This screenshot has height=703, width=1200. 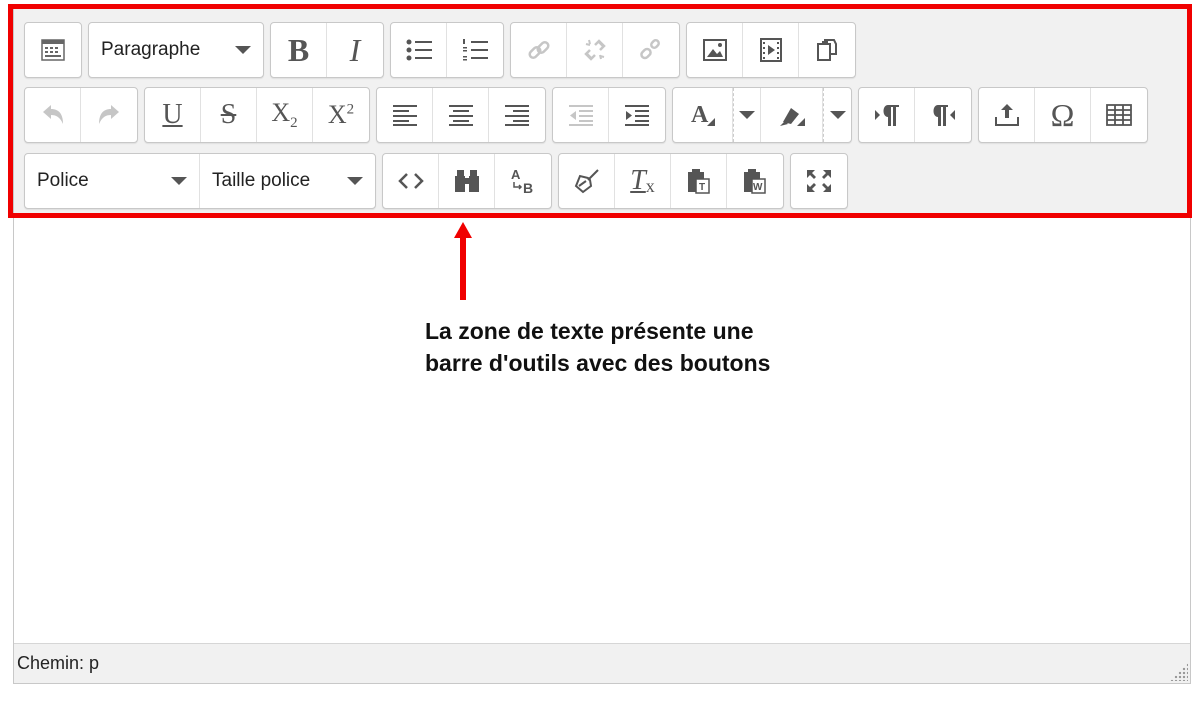 What do you see at coordinates (651, 50) in the screenshot?
I see `anchor-icon` at bounding box center [651, 50].